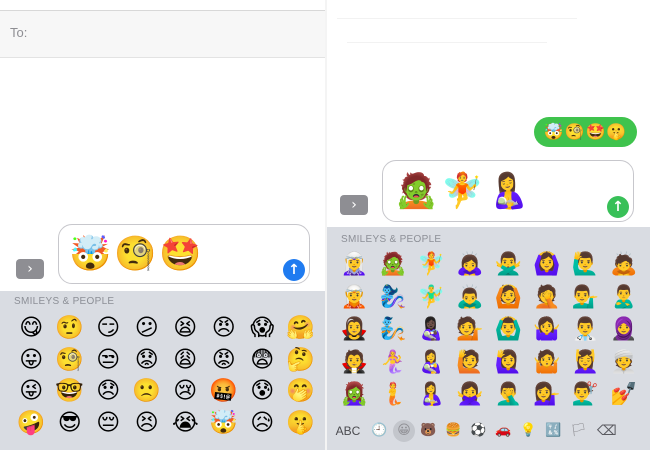  What do you see at coordinates (162, 34) in the screenshot?
I see `recipient-bar: To:` at bounding box center [162, 34].